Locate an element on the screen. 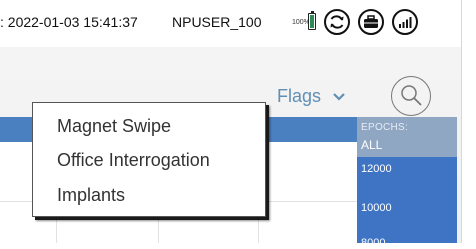  epochs-tick-label: 8000 is located at coordinates (373, 243).